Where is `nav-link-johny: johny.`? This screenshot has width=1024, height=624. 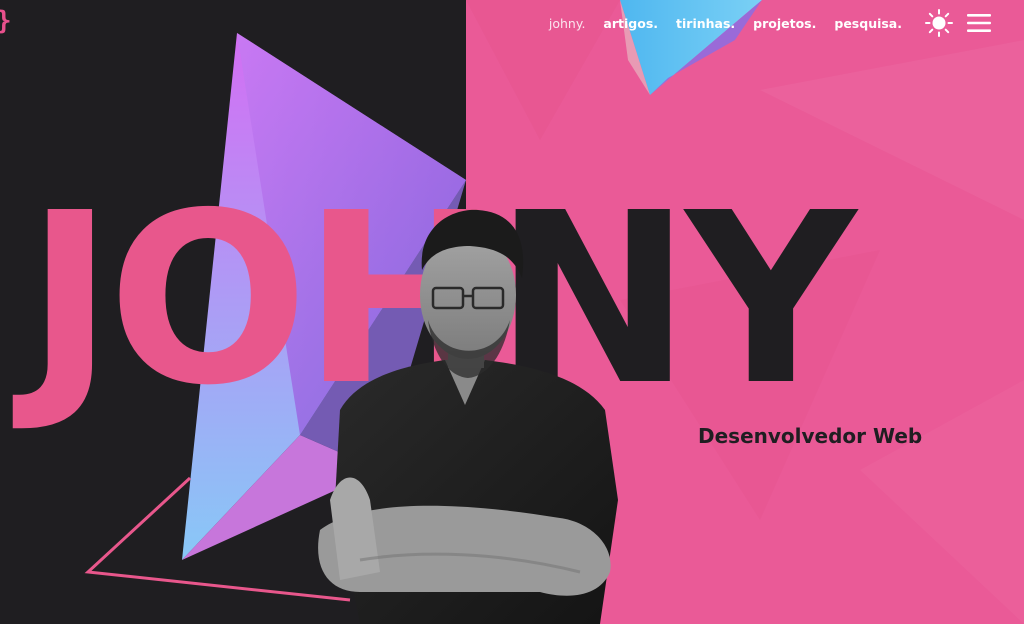
nav-link-johny: johny. is located at coordinates (567, 23).